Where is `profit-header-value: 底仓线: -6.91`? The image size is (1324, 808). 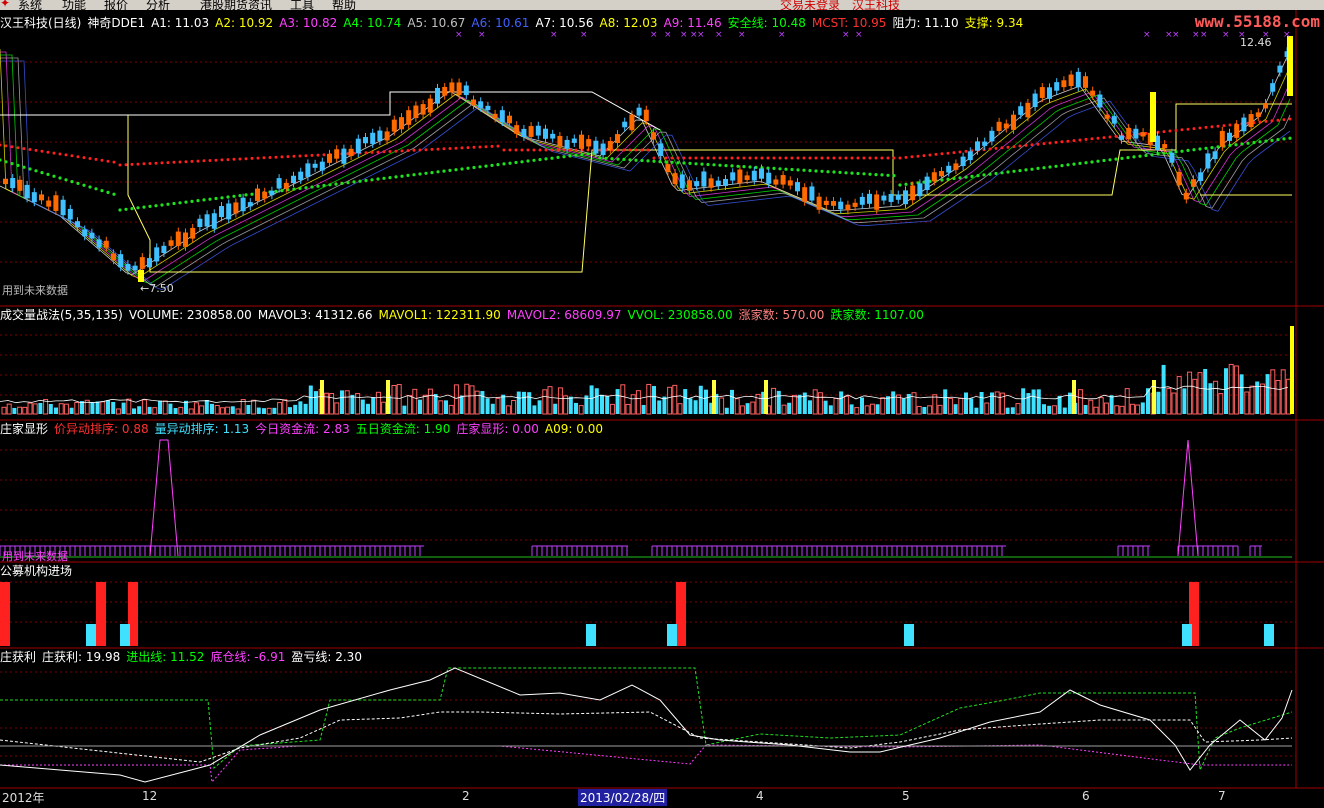
profit-header-value: 底仓线: -6.91 is located at coordinates (248, 657).